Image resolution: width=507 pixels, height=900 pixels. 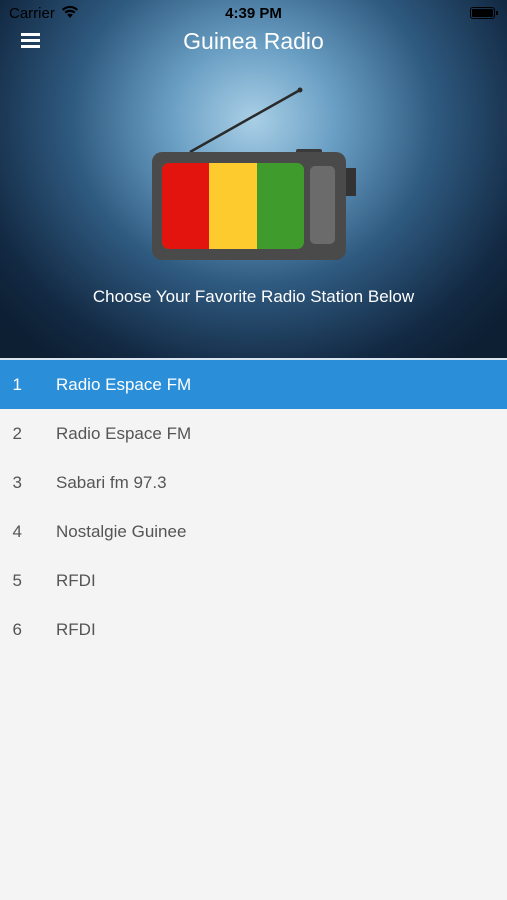 What do you see at coordinates (253, 41) in the screenshot?
I see `app-title: Guinea Radio` at bounding box center [253, 41].